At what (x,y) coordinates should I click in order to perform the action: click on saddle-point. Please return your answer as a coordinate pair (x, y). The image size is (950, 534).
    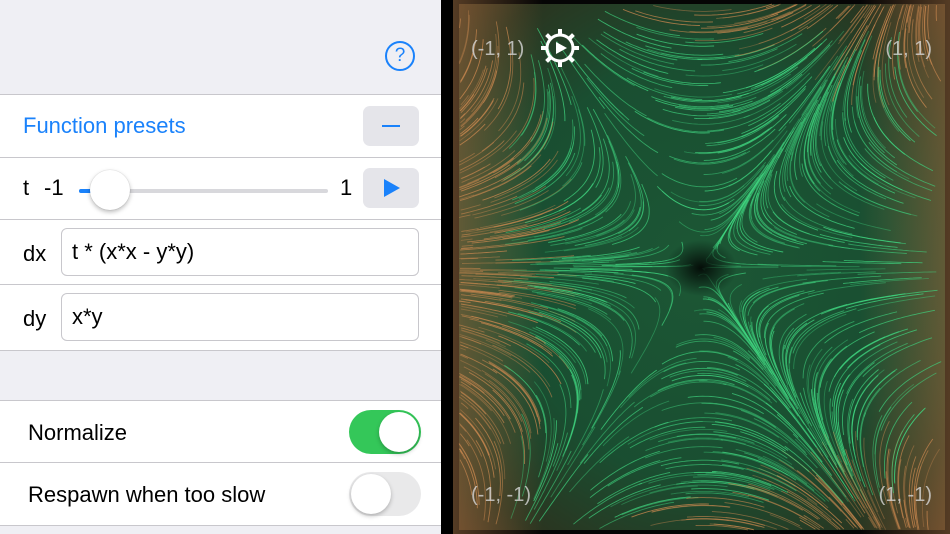
    Looking at the image, I should click on (701, 268).